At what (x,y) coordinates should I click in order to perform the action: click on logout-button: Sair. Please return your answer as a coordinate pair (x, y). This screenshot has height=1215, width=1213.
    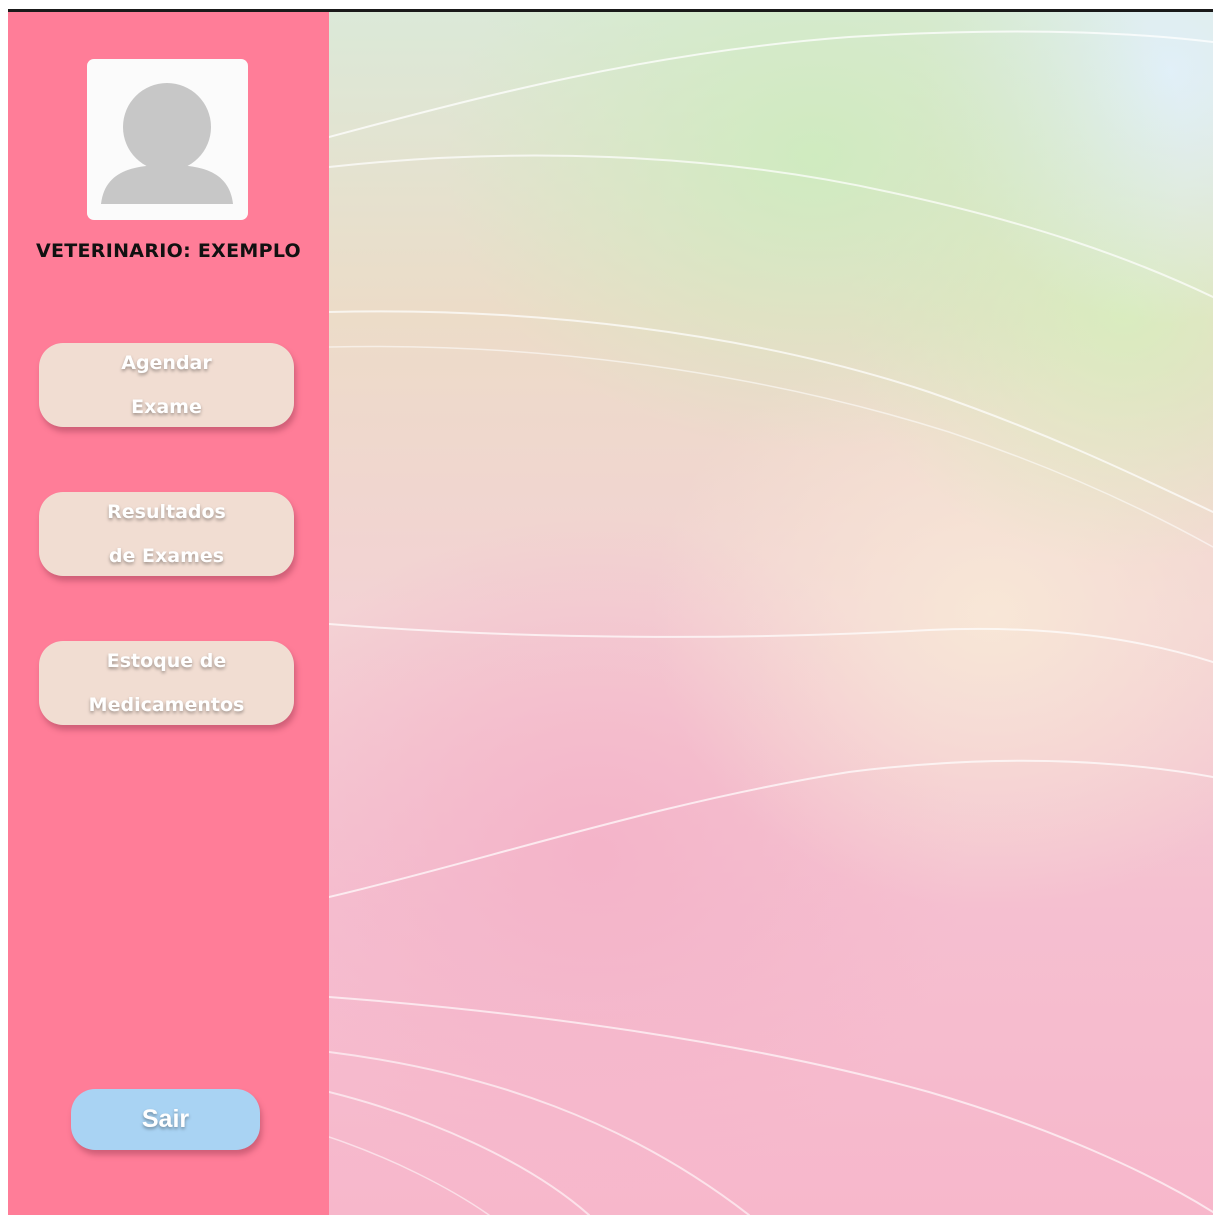
    Looking at the image, I should click on (165, 1119).